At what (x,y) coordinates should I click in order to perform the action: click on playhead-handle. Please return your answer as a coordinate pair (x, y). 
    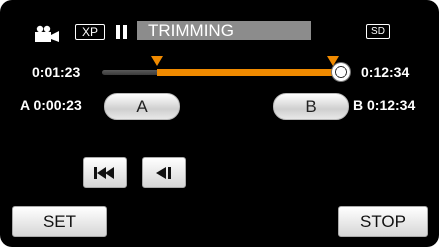
    Looking at the image, I should click on (341, 72).